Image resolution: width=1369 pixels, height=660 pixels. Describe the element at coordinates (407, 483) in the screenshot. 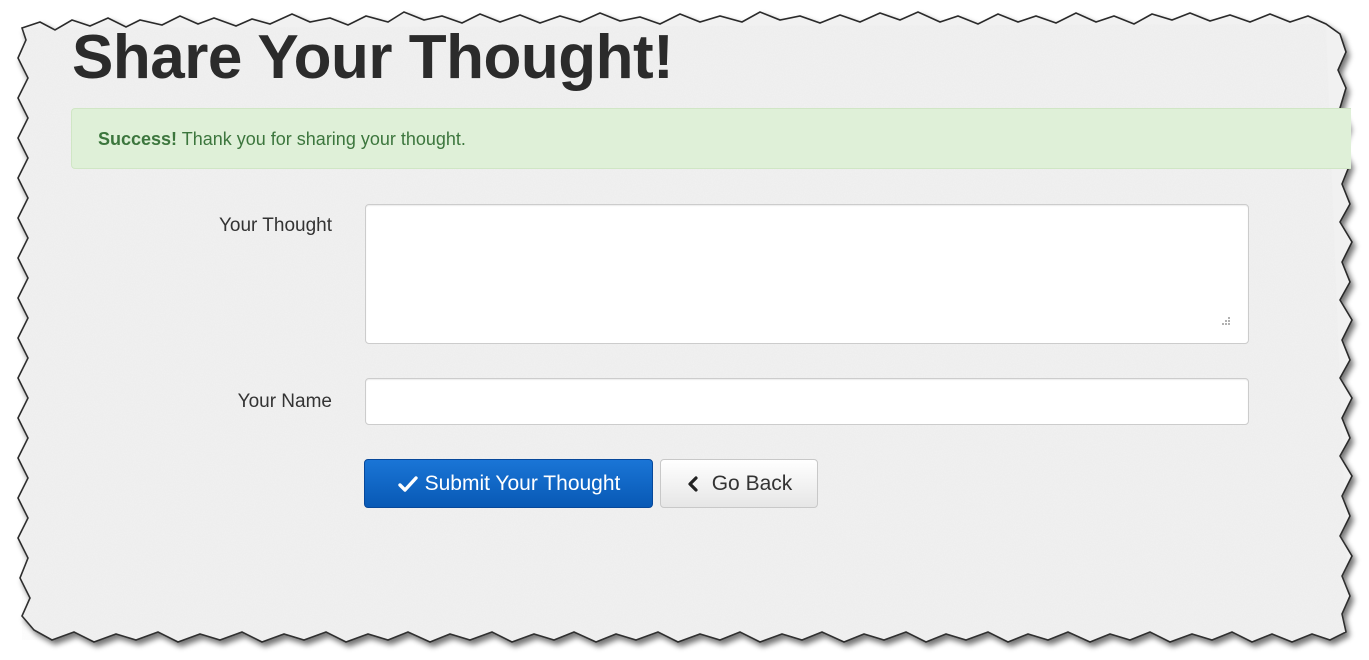

I see `checkmark-icon` at that location.